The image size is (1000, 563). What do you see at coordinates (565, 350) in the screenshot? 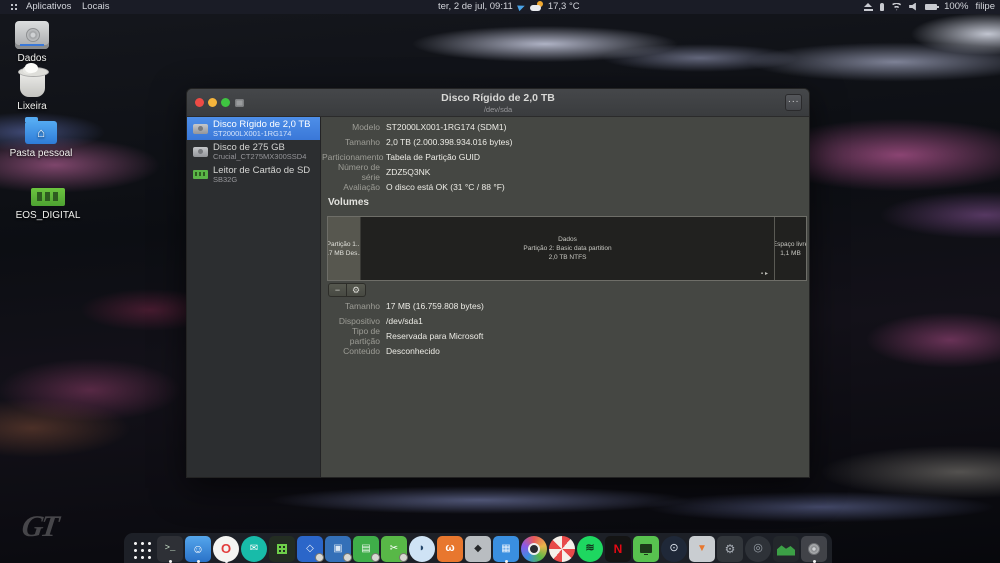
I see `detail-row: Conteúdo Desconhecido` at bounding box center [565, 350].